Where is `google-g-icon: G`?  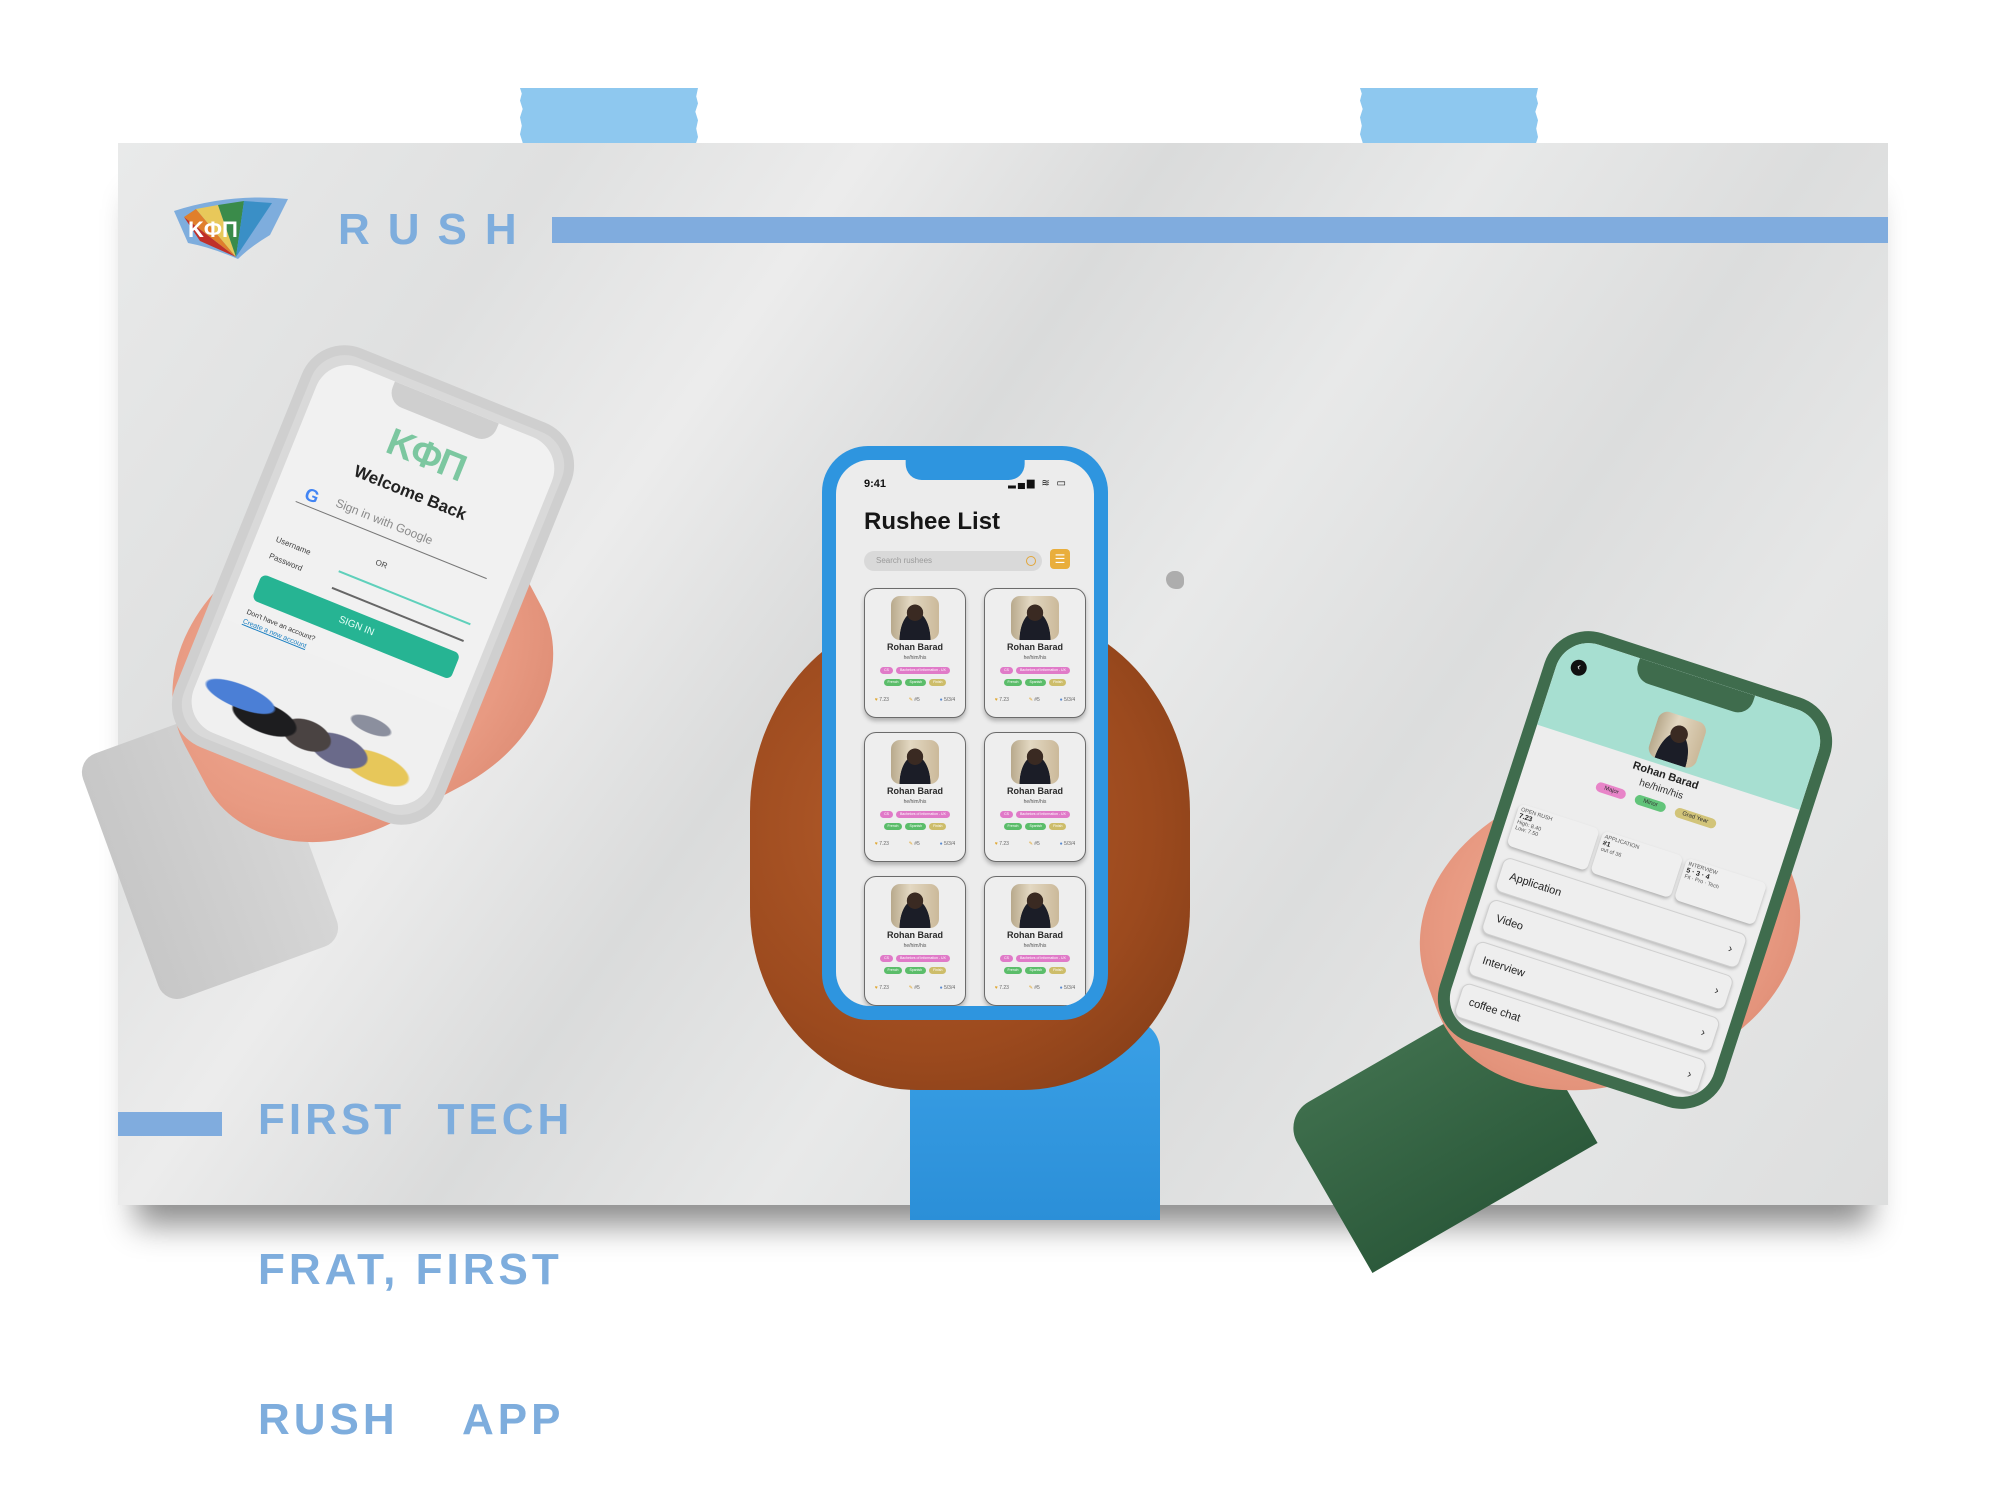 google-g-icon: G is located at coordinates (312, 495).